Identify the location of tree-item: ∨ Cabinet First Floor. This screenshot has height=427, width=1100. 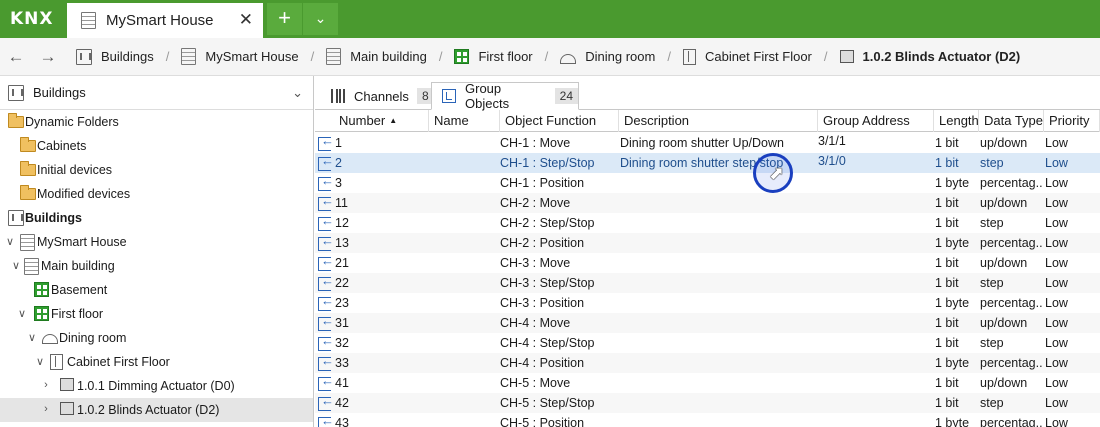
(156, 362).